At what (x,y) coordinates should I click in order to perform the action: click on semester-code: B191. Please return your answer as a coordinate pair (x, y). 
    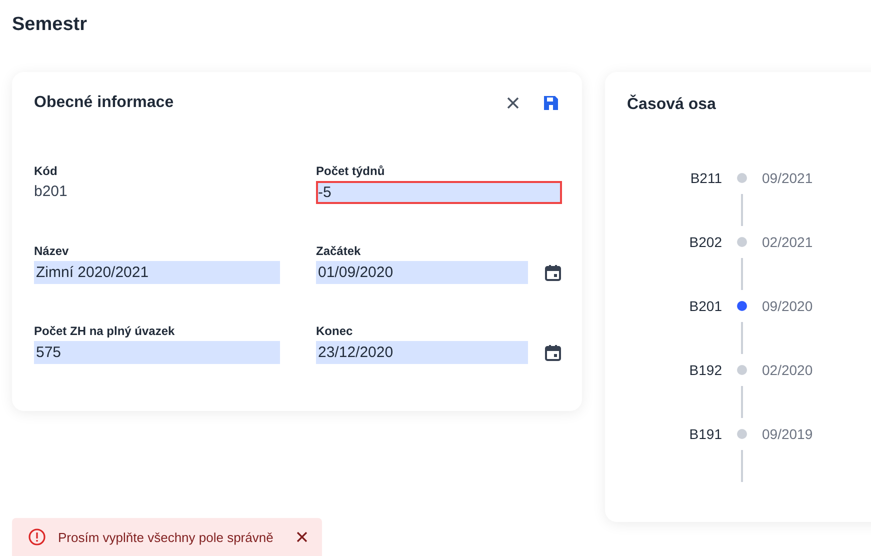
    Looking at the image, I should click on (674, 434).